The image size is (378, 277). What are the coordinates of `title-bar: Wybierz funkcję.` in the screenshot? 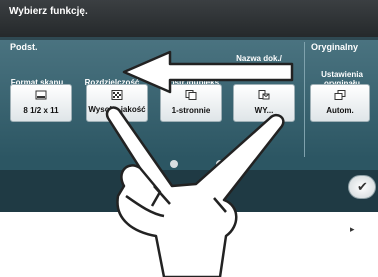 It's located at (189, 18).